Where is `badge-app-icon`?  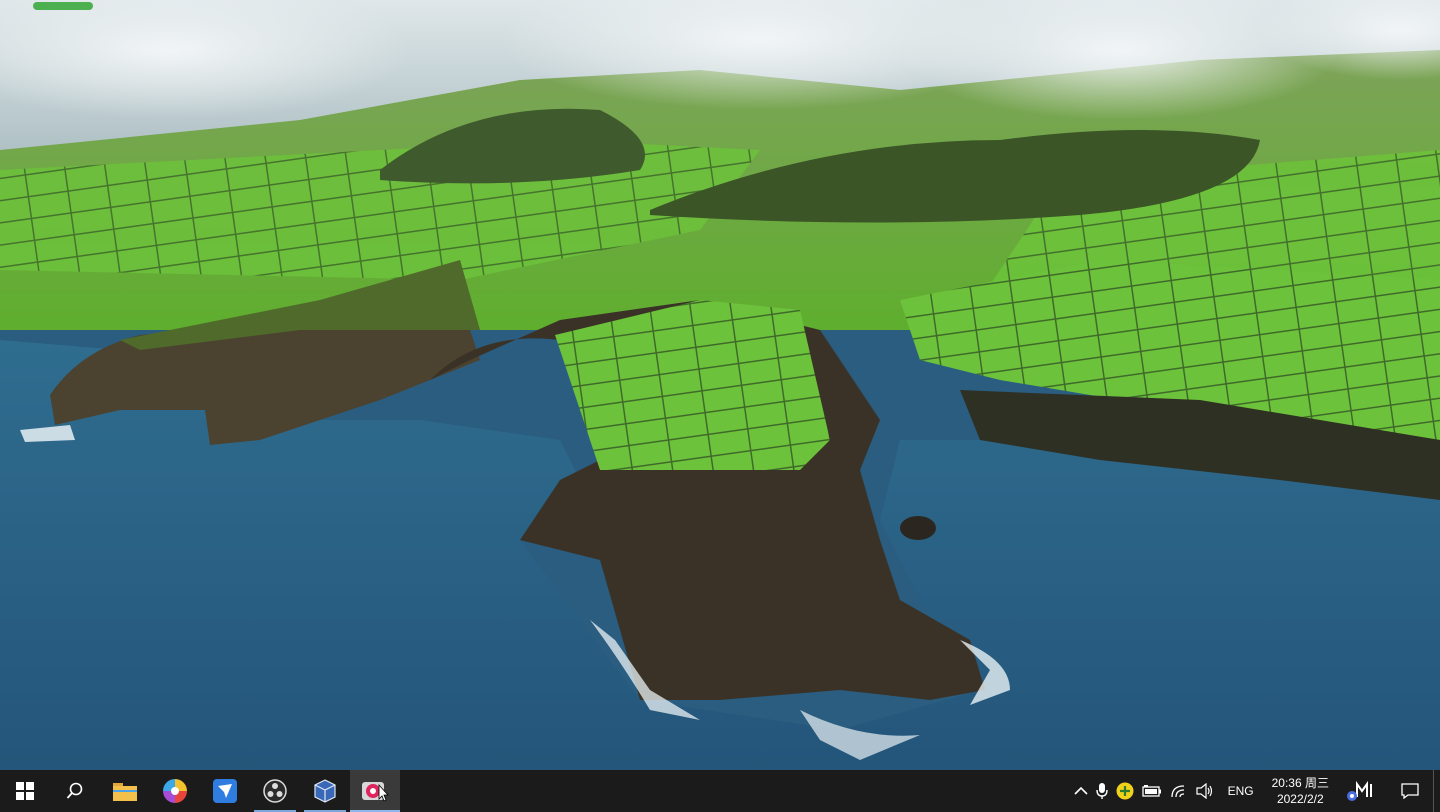
badge-app-icon is located at coordinates (1125, 791).